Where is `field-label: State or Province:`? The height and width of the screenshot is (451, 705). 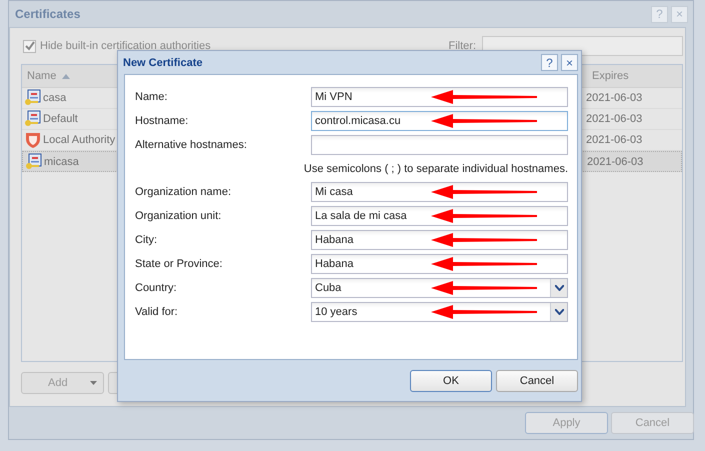
field-label: State or Province: is located at coordinates (179, 264).